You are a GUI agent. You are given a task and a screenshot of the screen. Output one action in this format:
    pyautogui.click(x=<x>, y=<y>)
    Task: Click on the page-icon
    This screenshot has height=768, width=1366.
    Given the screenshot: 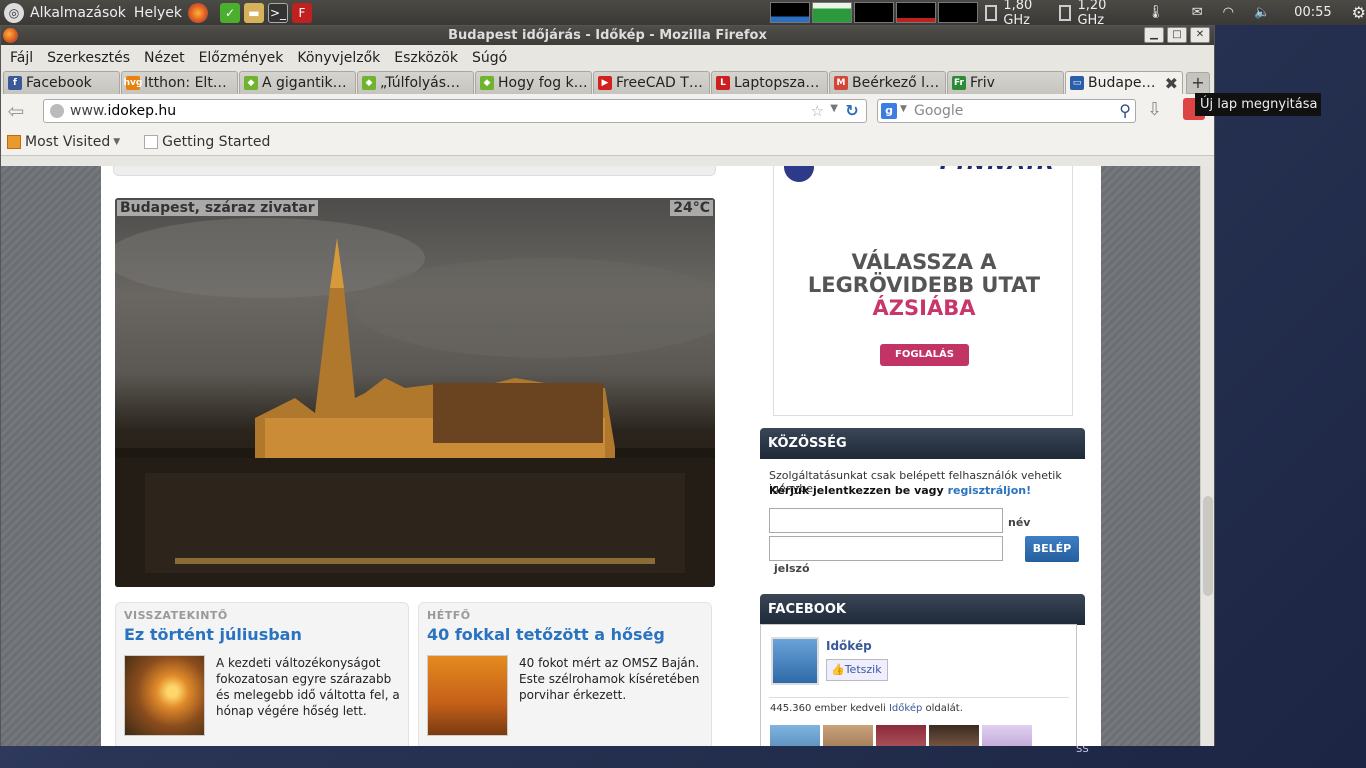 What is the action you would take?
    pyautogui.click(x=151, y=141)
    